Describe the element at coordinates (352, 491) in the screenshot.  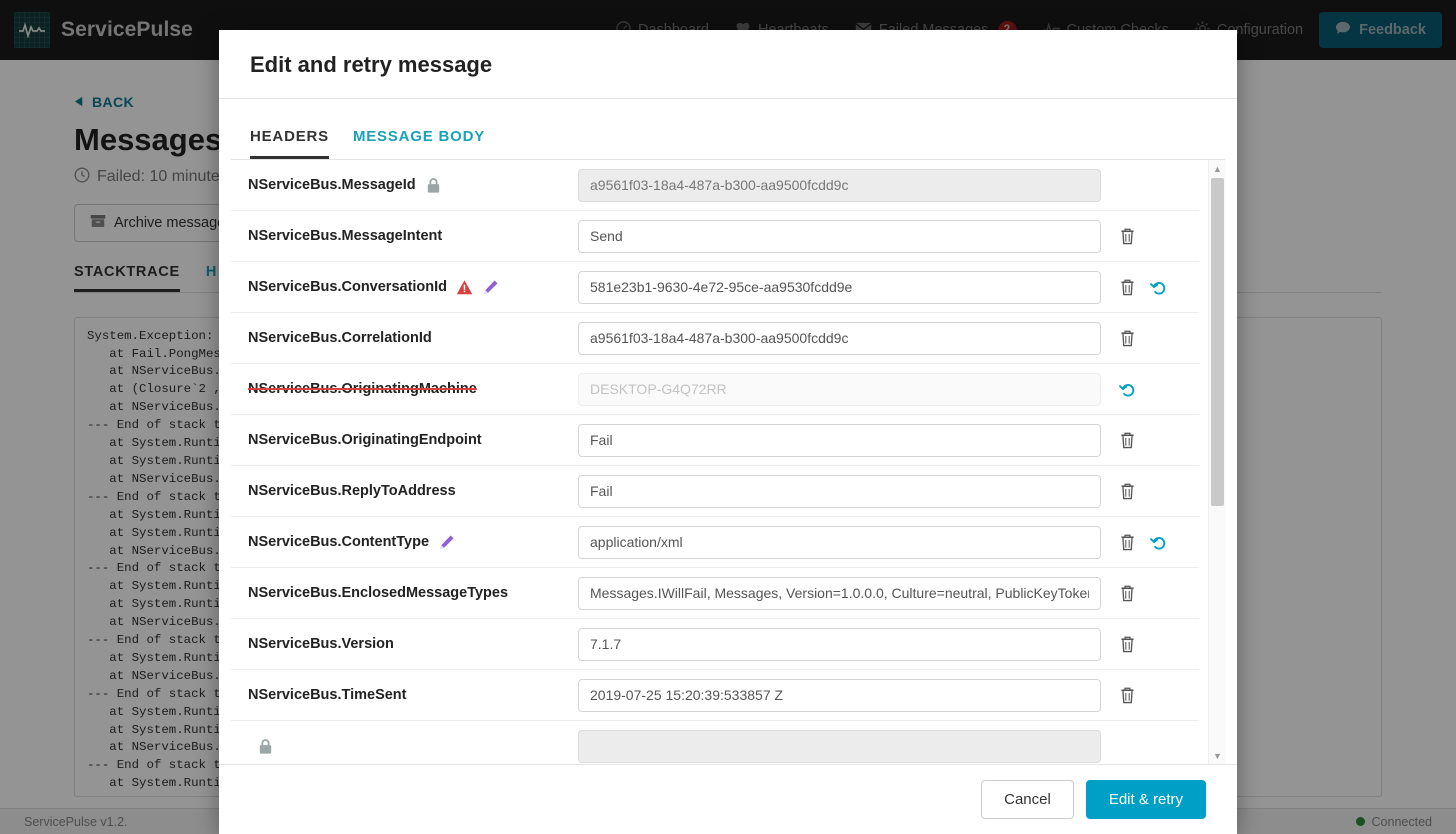
I see `header-key-label: NServiceBus.ReplyToAddress` at that location.